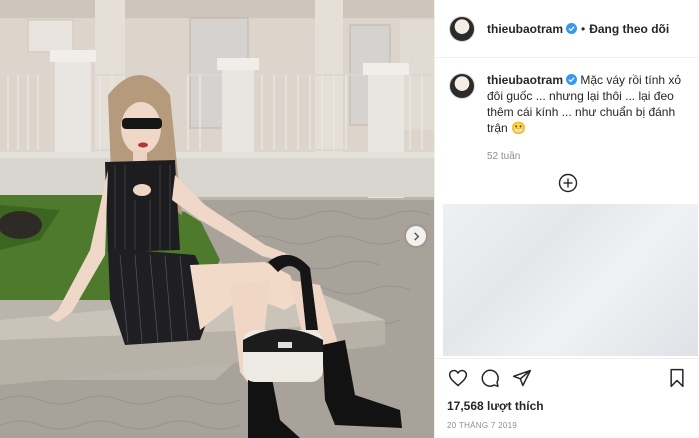  Describe the element at coordinates (462, 86) in the screenshot. I see `caption-avatar` at that location.